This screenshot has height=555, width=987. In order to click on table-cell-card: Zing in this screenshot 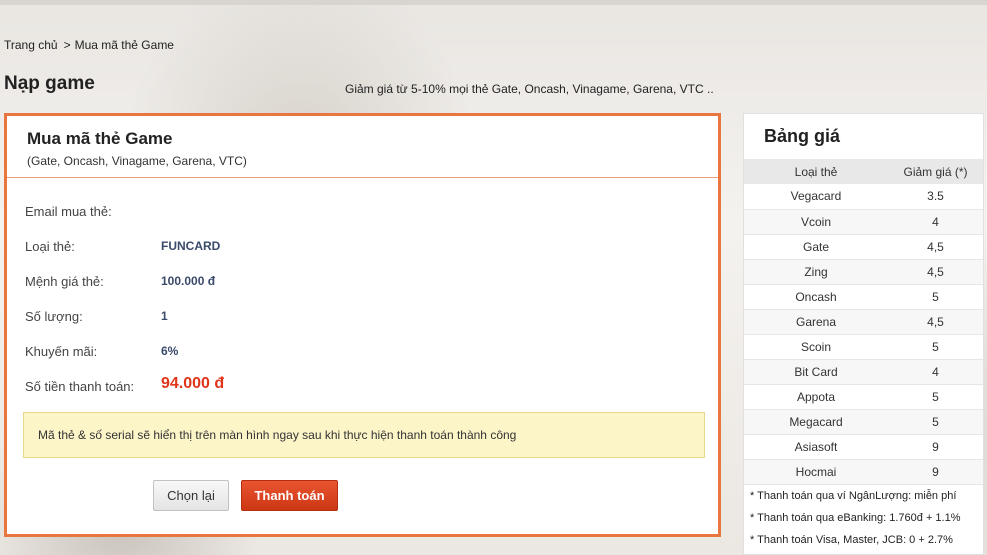, I will do `click(816, 272)`.